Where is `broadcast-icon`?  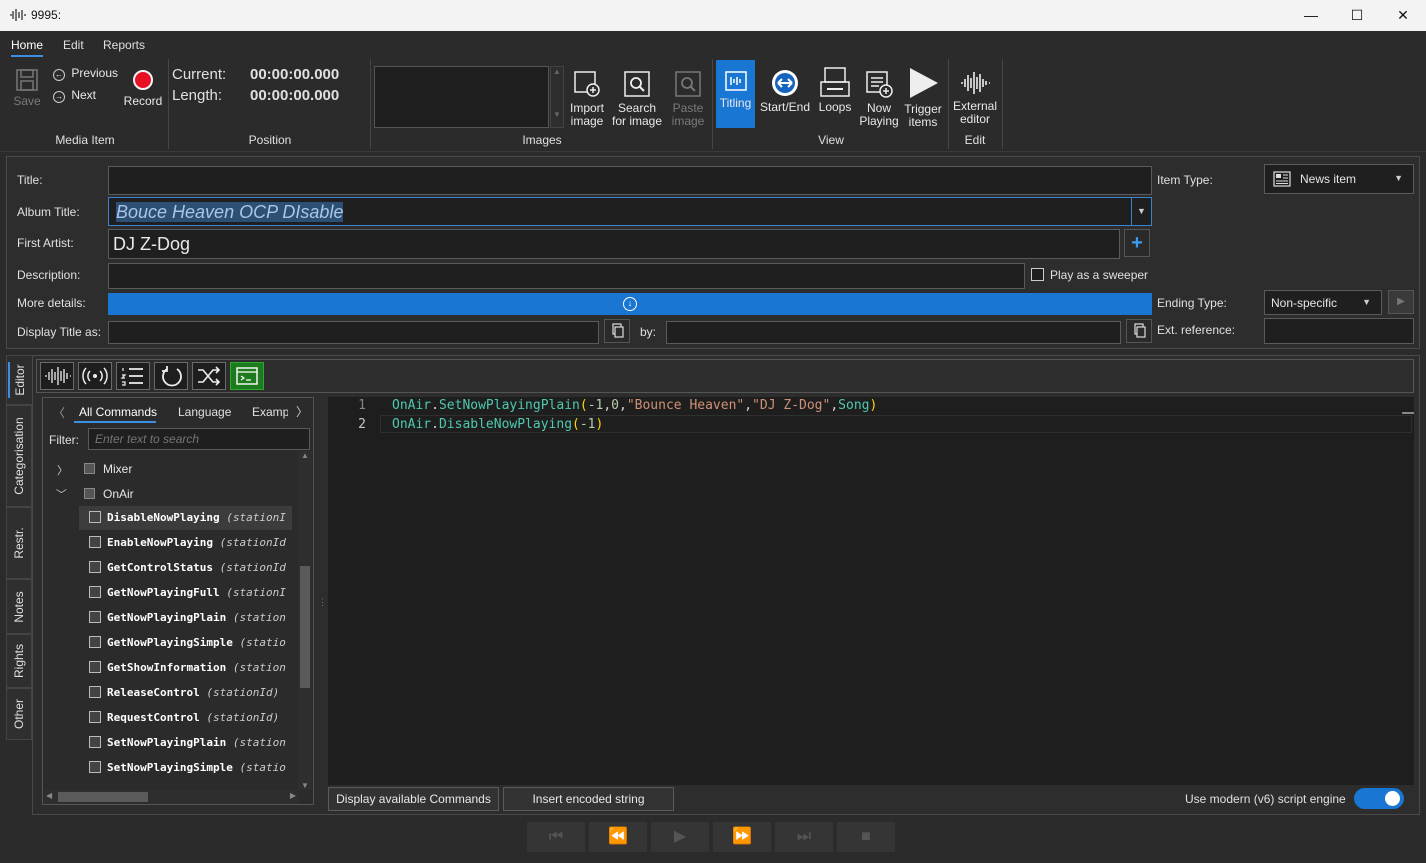
broadcast-icon is located at coordinates (95, 376).